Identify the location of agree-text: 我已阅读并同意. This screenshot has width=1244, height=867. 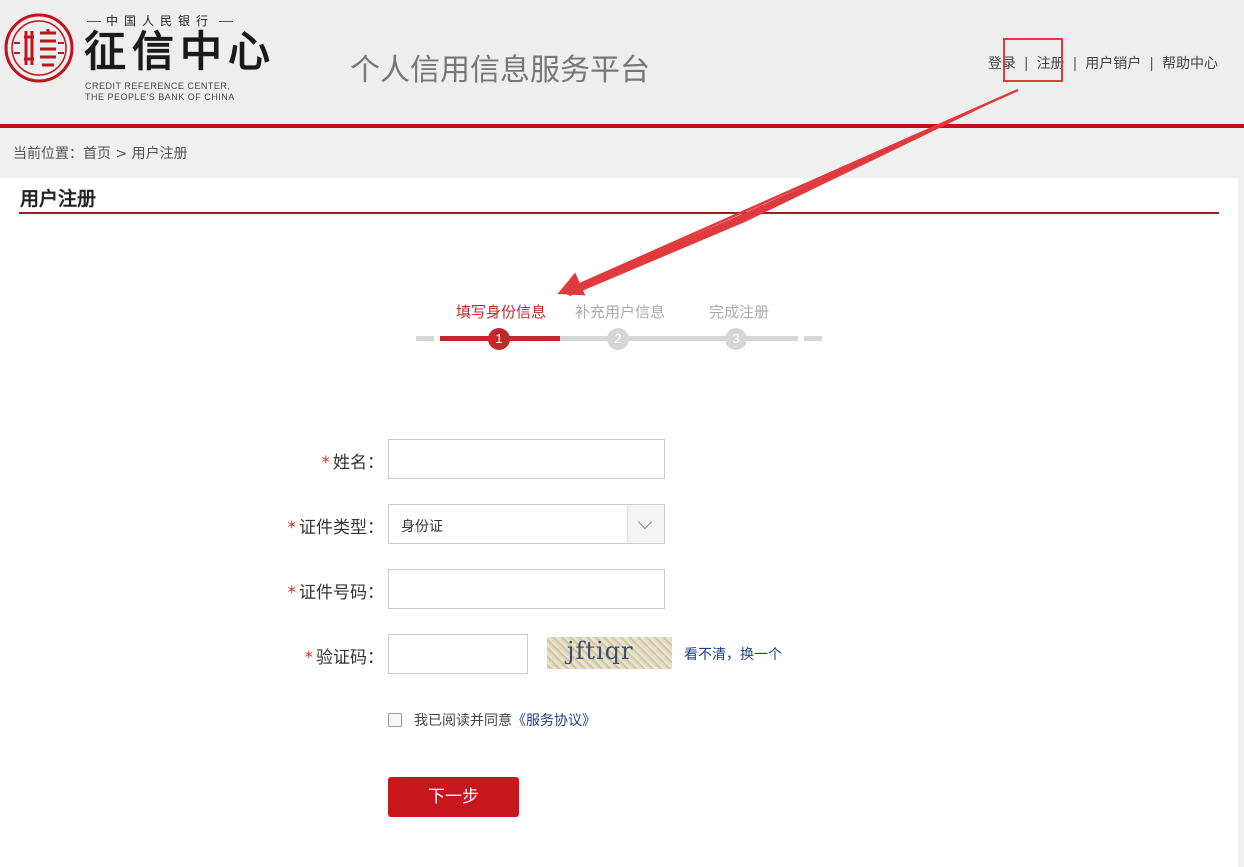
(463, 721).